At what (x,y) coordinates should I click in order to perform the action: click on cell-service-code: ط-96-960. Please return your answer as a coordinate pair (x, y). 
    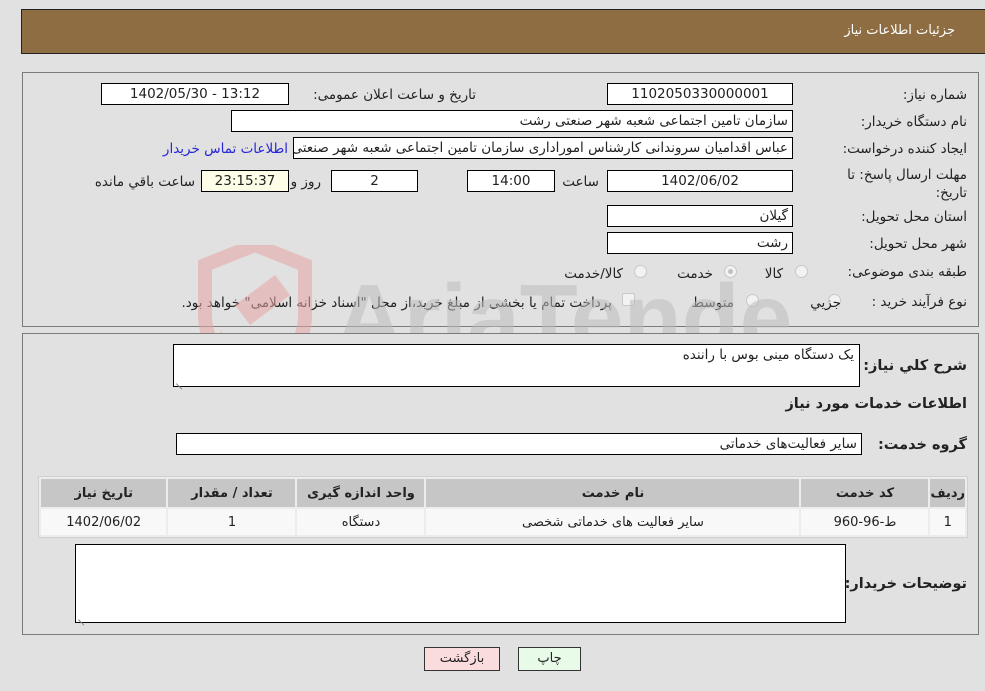
    Looking at the image, I should click on (865, 522).